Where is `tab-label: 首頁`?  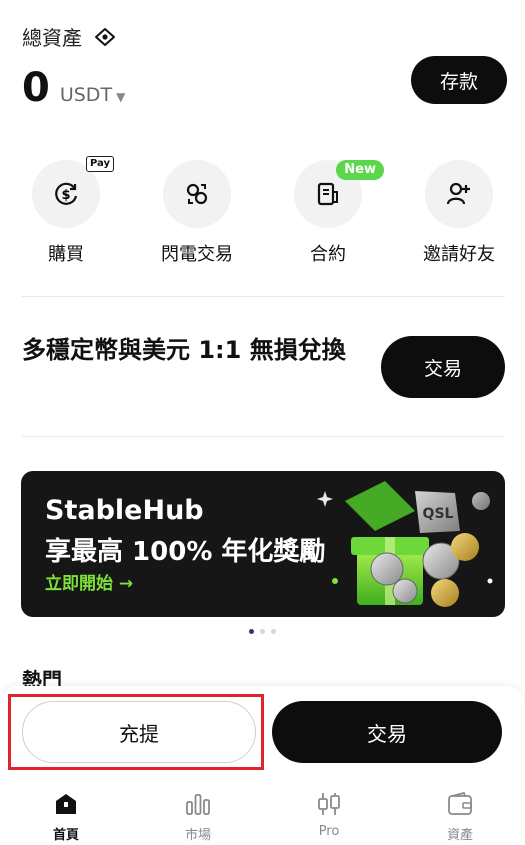 tab-label: 首頁 is located at coordinates (65, 835).